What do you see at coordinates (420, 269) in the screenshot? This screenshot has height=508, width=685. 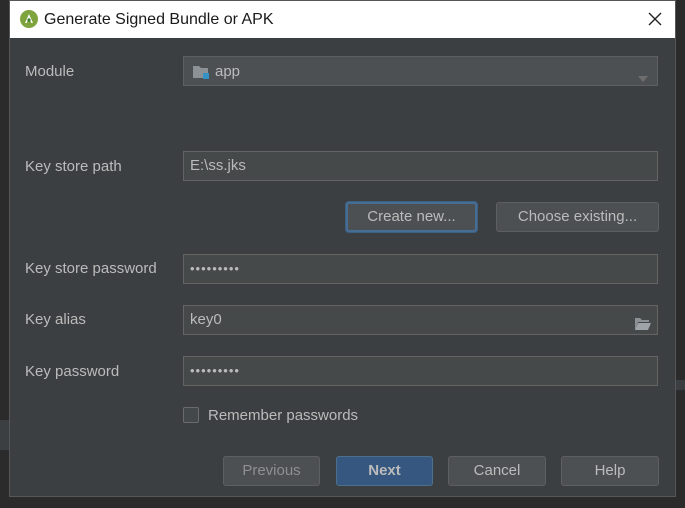 I see `key-store-password-input: •••••••••` at bounding box center [420, 269].